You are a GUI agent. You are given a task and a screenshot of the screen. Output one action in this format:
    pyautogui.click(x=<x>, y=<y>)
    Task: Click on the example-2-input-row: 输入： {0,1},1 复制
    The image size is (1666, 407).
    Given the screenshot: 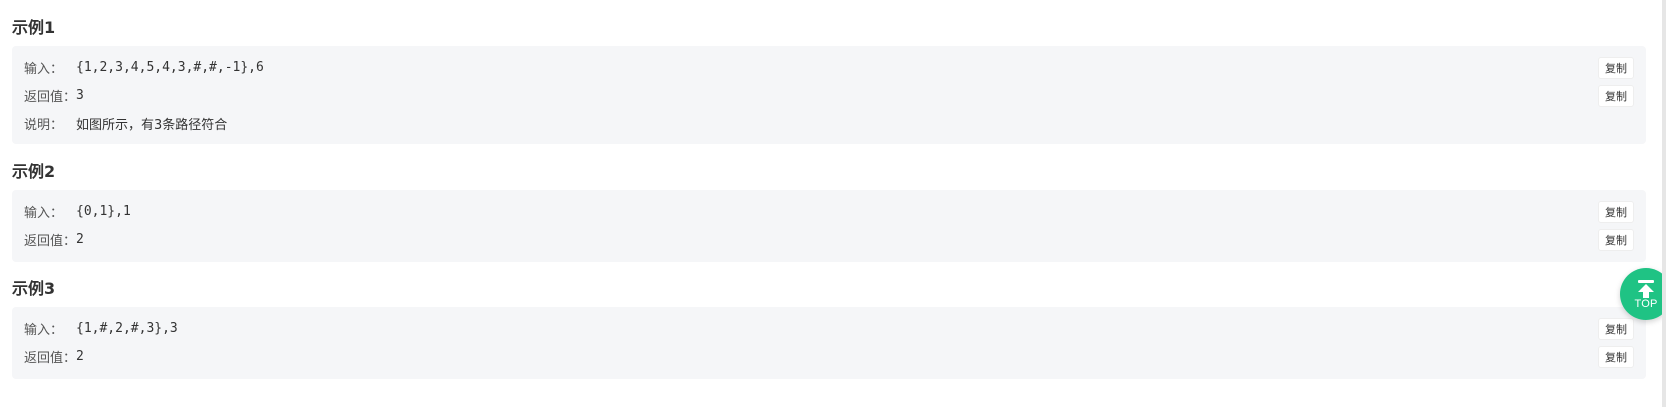 What is the action you would take?
    pyautogui.click(x=835, y=211)
    